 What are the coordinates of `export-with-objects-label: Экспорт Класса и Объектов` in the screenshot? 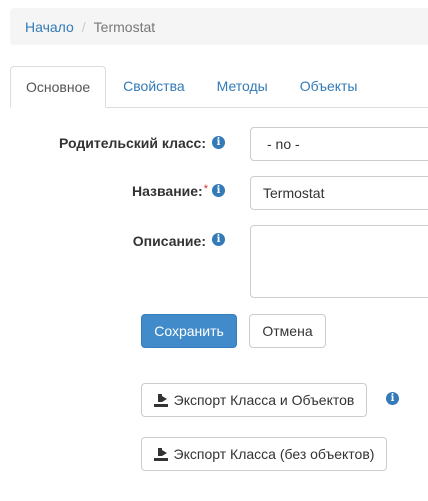 It's located at (264, 400).